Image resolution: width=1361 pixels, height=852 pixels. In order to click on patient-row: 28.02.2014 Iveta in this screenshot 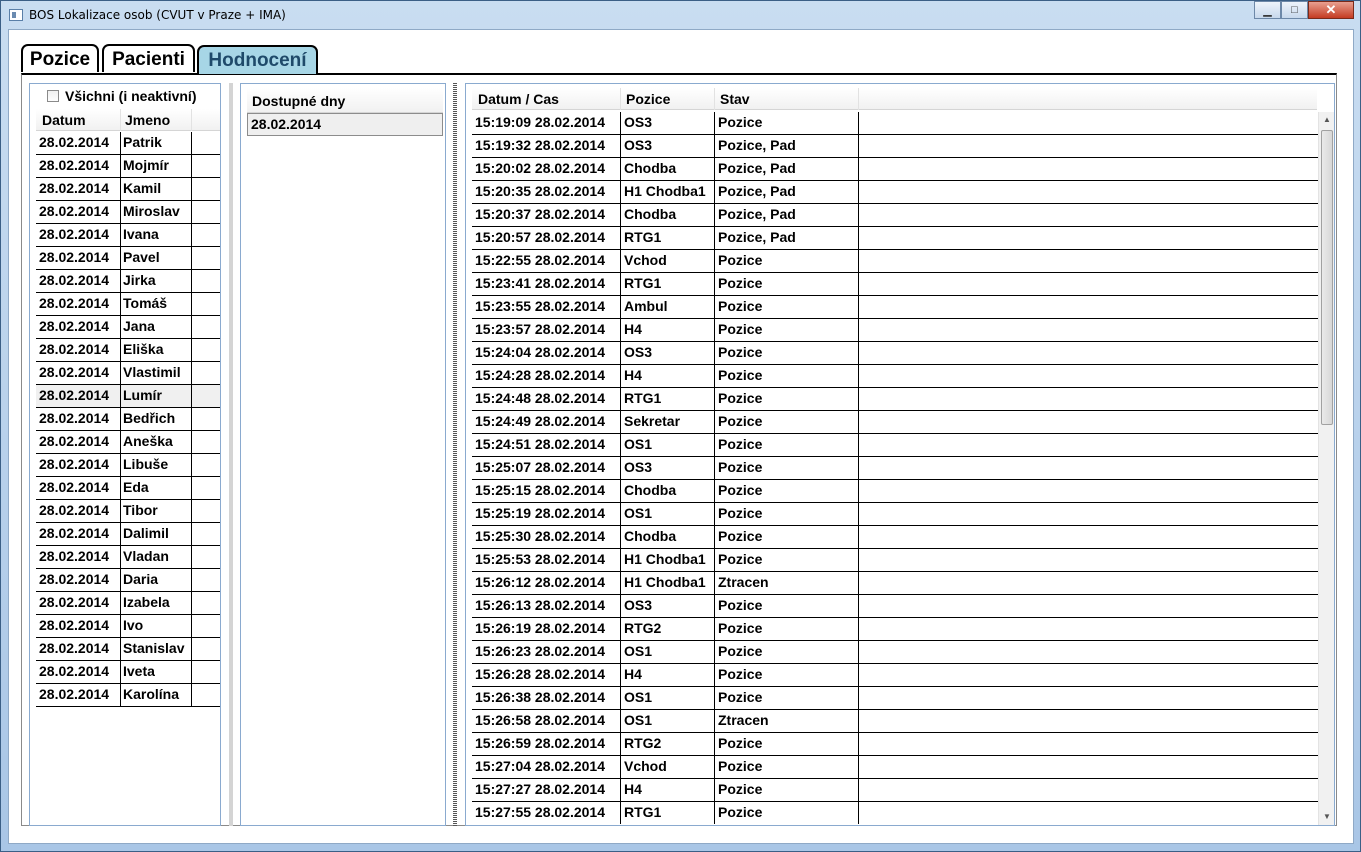, I will do `click(128, 672)`.